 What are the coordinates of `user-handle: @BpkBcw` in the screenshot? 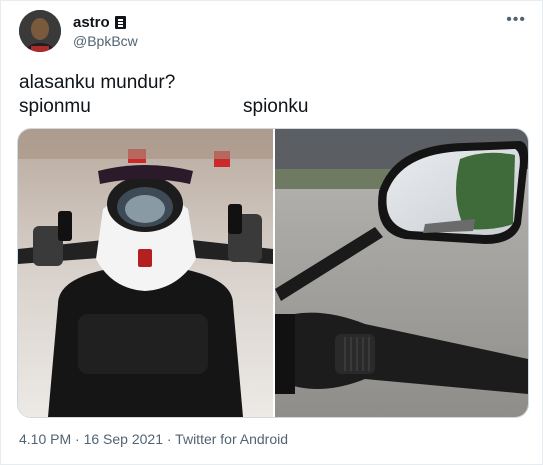 It's located at (105, 41).